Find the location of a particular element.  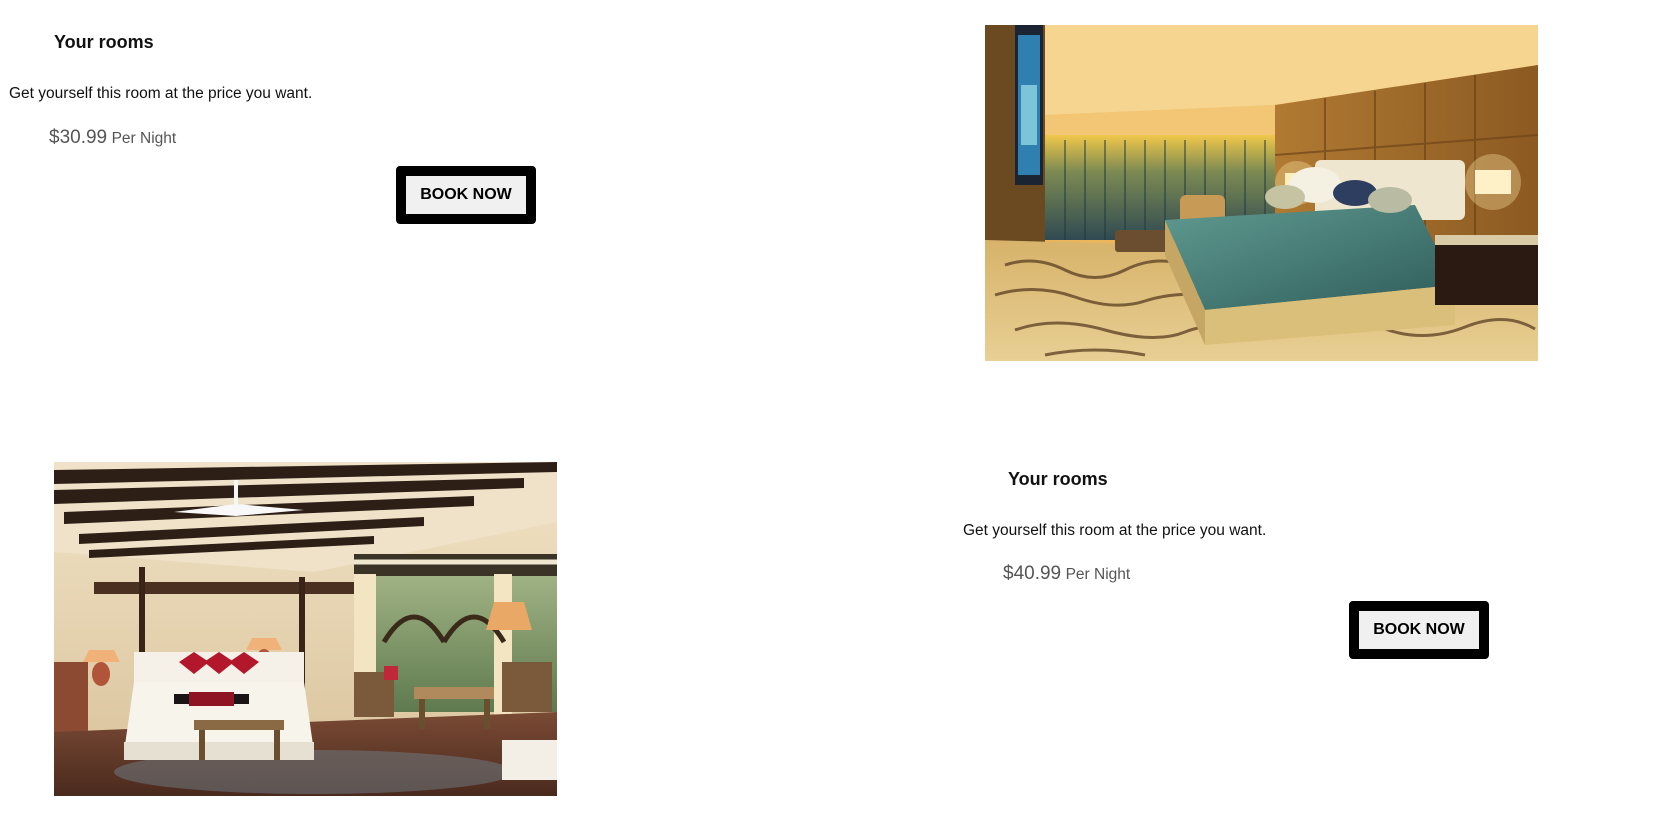

room-price: $30.99 Per Night is located at coordinates (112, 138).